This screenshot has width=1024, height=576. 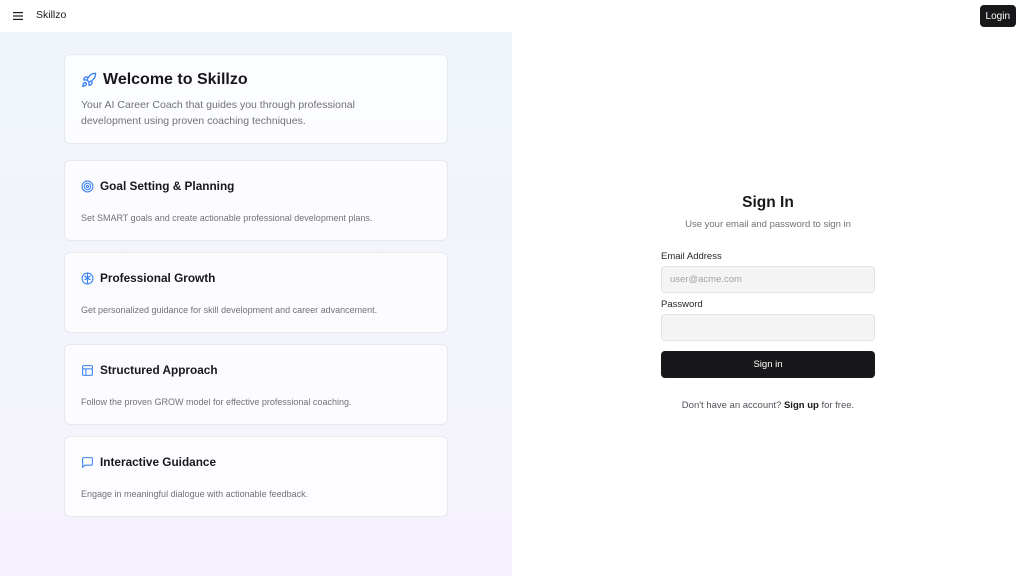 I want to click on brain-icon, so click(x=87, y=278).